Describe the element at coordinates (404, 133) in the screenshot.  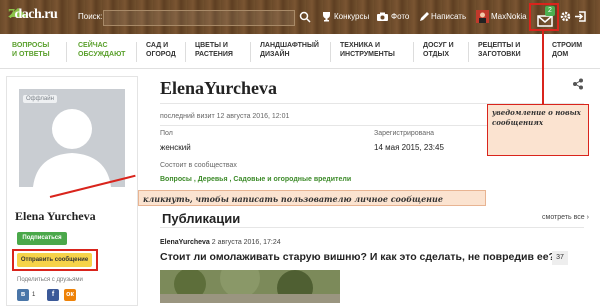
I see `registered-label: Зарегистрирована` at that location.